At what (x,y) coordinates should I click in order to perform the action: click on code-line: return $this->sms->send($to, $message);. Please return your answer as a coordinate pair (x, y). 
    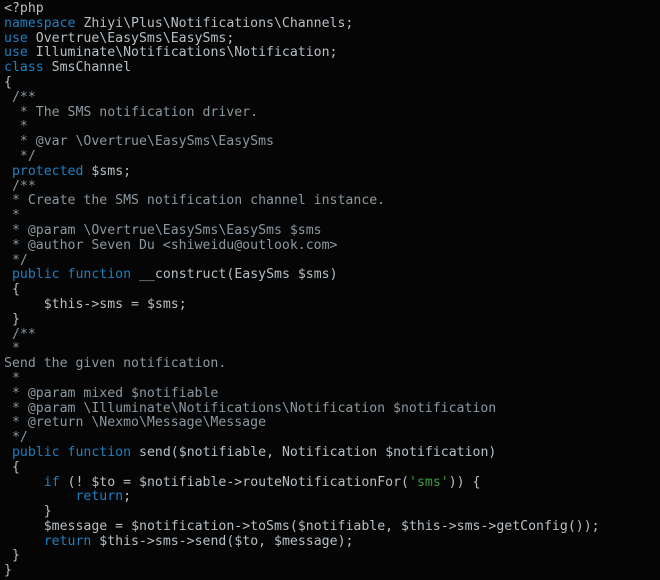
    Looking at the image, I should click on (332, 541).